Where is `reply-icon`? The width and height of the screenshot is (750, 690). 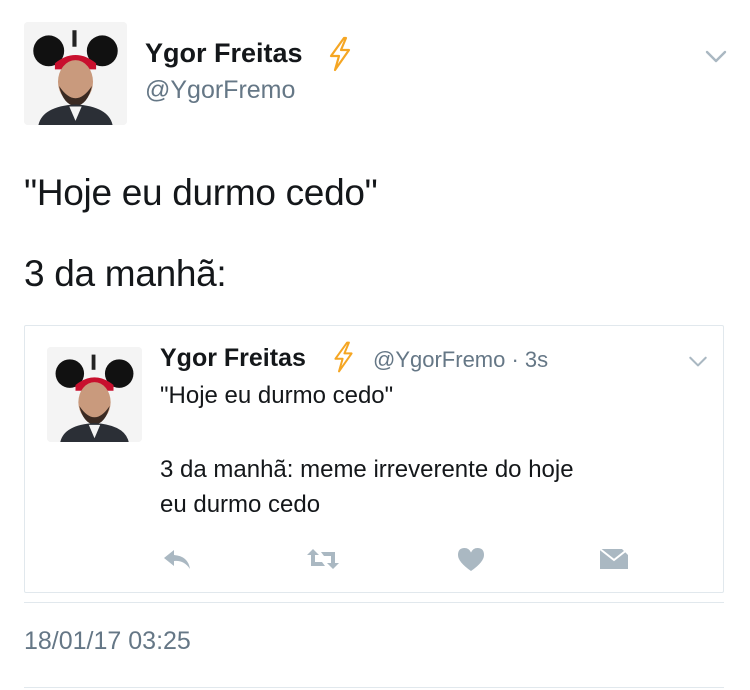
reply-icon is located at coordinates (177, 559).